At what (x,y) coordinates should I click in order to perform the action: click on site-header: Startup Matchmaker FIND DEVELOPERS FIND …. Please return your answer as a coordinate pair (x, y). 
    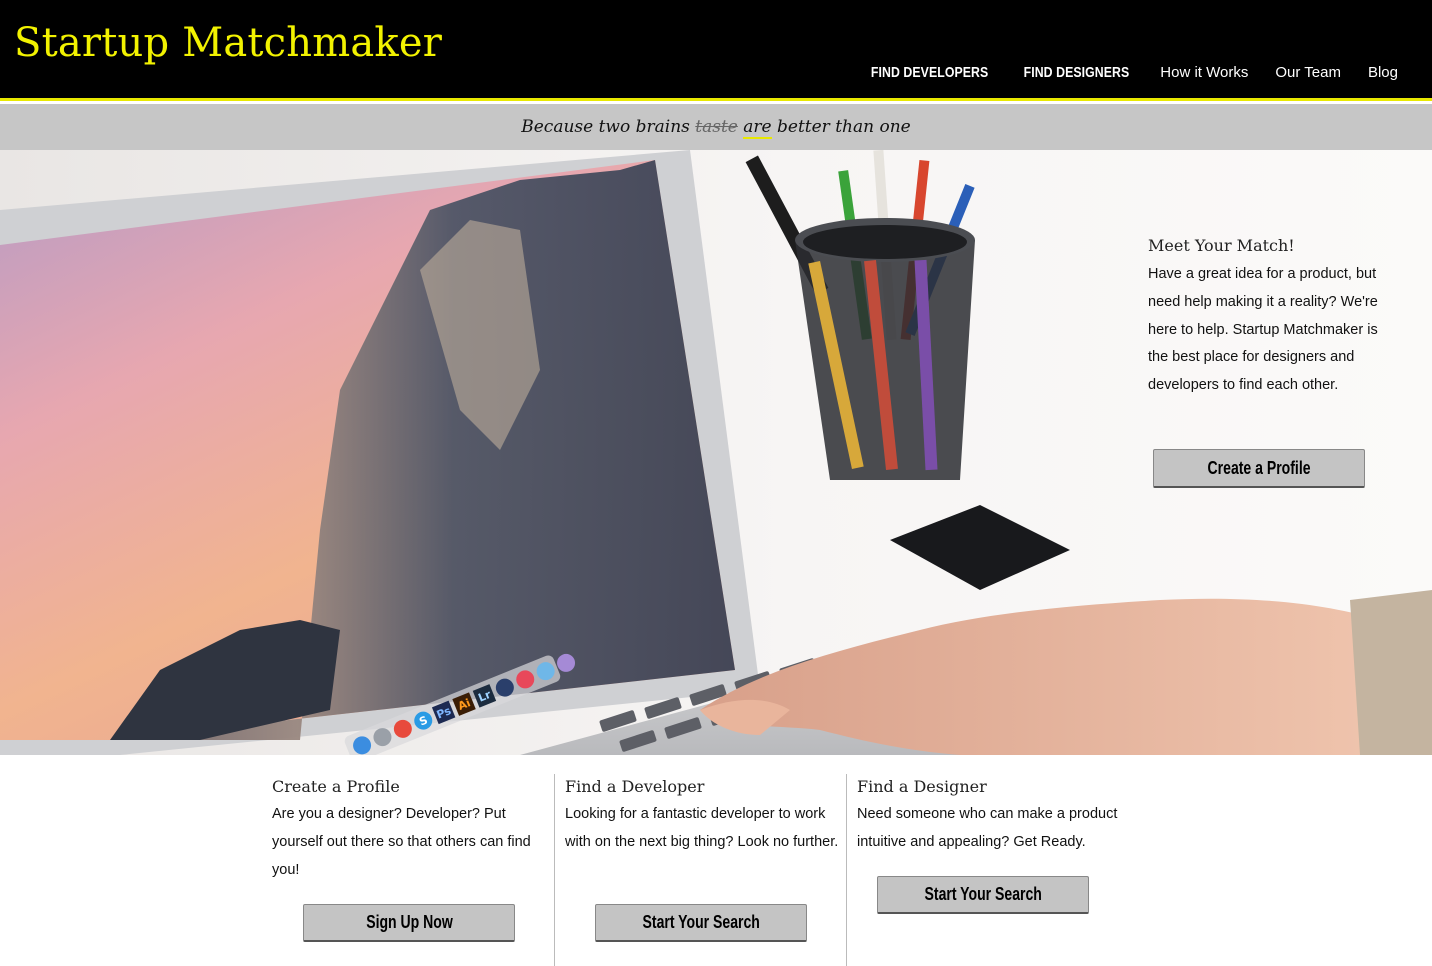
    Looking at the image, I should click on (716, 50).